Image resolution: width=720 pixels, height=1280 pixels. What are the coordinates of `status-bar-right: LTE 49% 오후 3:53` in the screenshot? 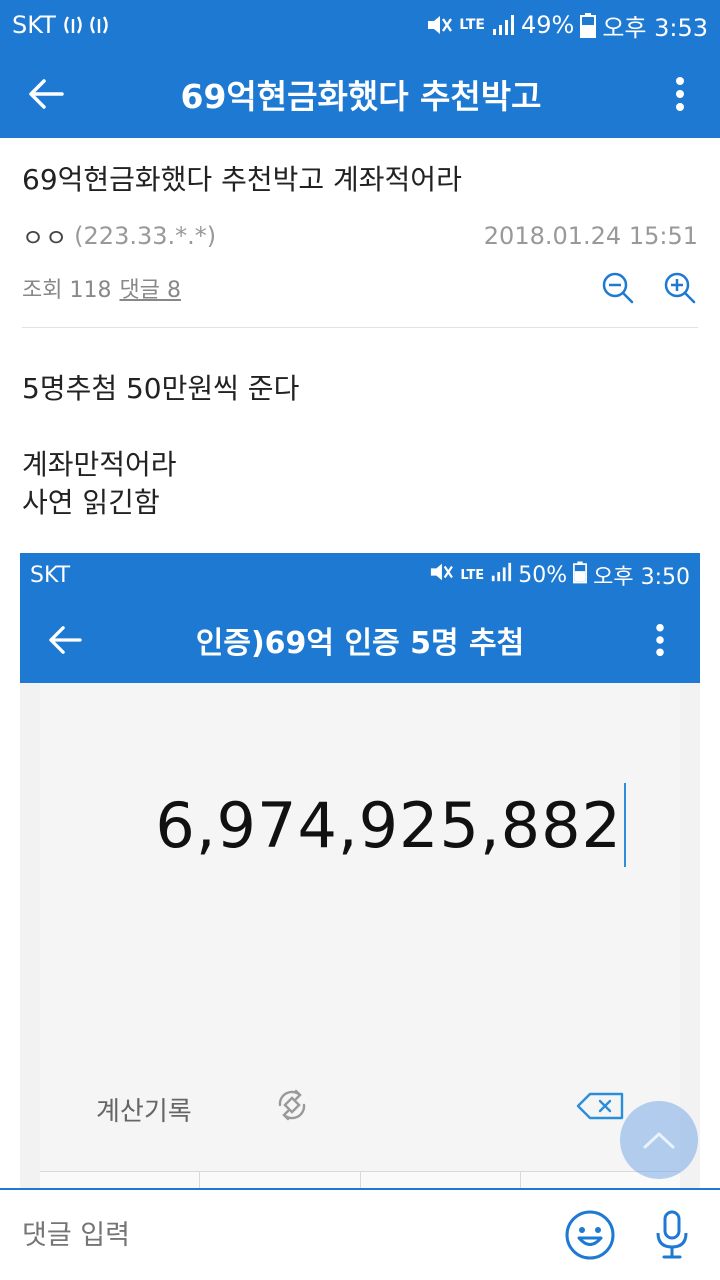 It's located at (566, 25).